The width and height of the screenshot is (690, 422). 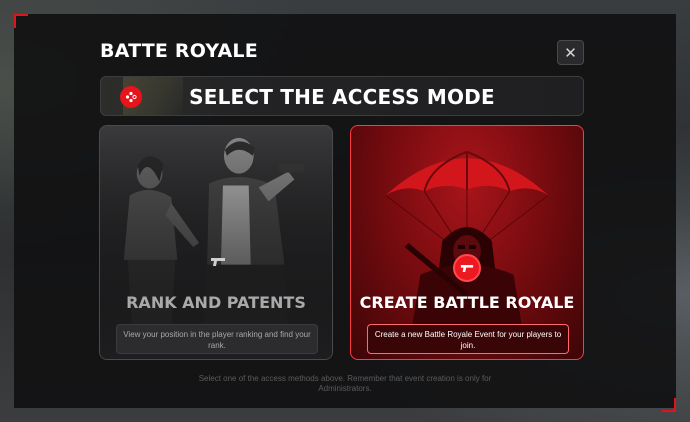 I want to click on close-button: ✕, so click(x=570, y=52).